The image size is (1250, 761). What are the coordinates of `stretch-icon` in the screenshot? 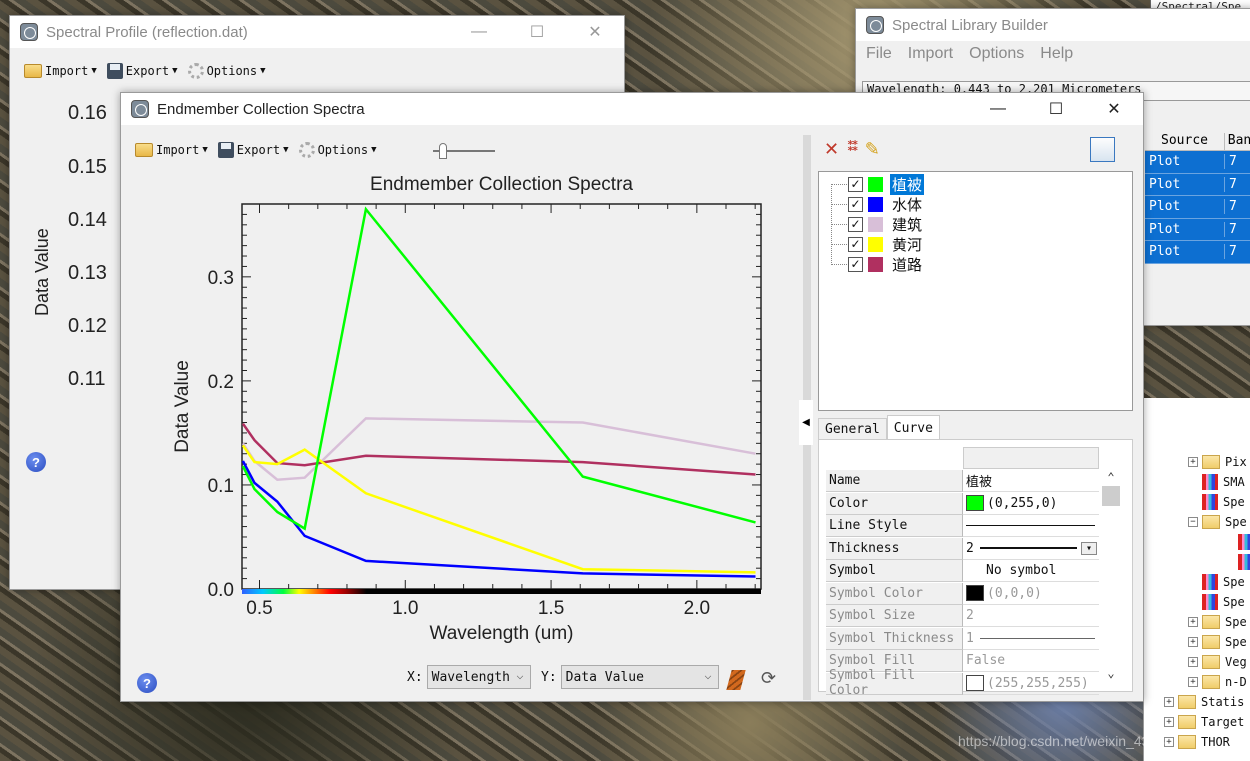 It's located at (736, 680).